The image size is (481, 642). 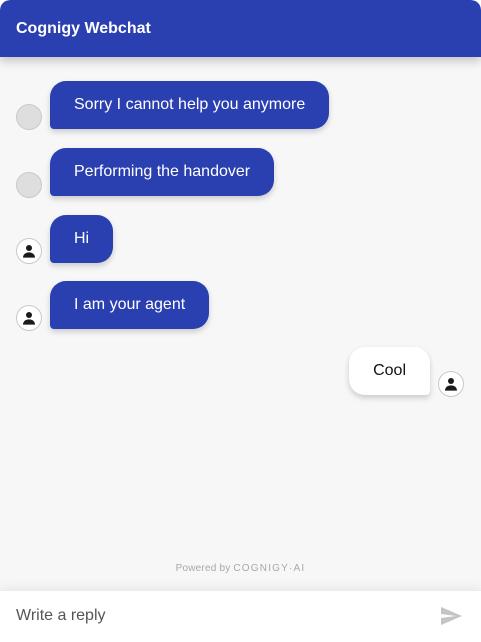 I want to click on header-title: Cognigy Webchat, so click(x=83, y=28).